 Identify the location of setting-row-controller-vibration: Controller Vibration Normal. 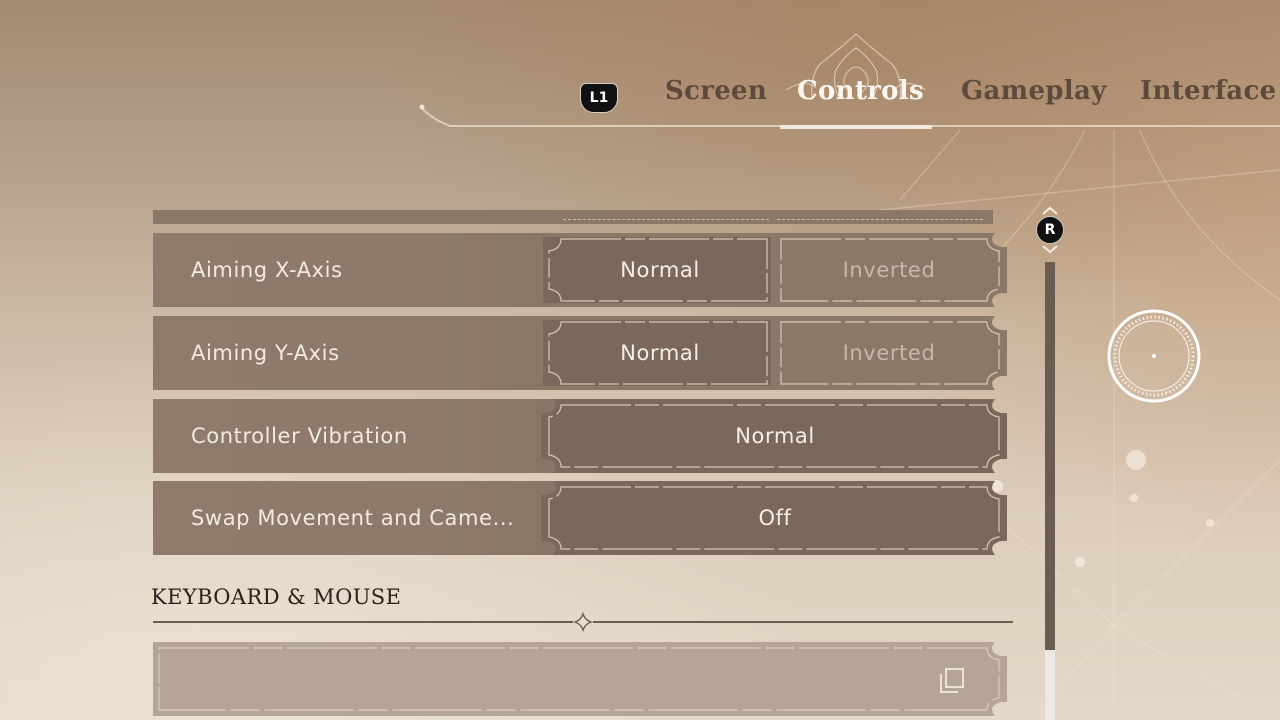
(580, 436).